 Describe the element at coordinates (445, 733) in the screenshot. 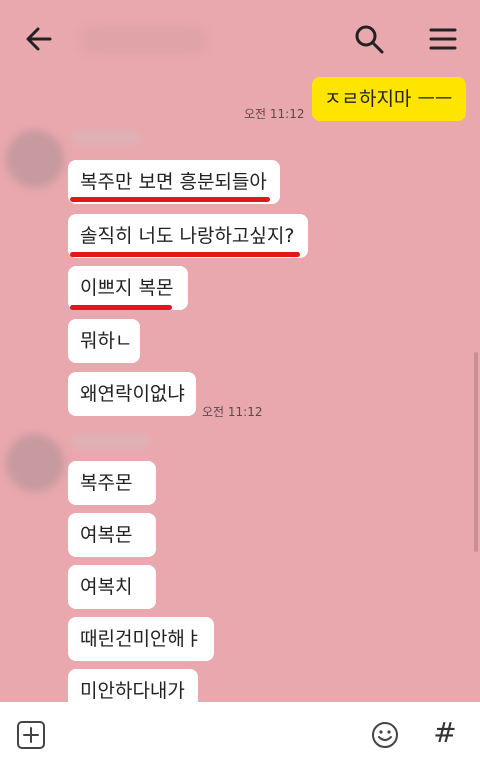

I see `hash-button: #` at that location.